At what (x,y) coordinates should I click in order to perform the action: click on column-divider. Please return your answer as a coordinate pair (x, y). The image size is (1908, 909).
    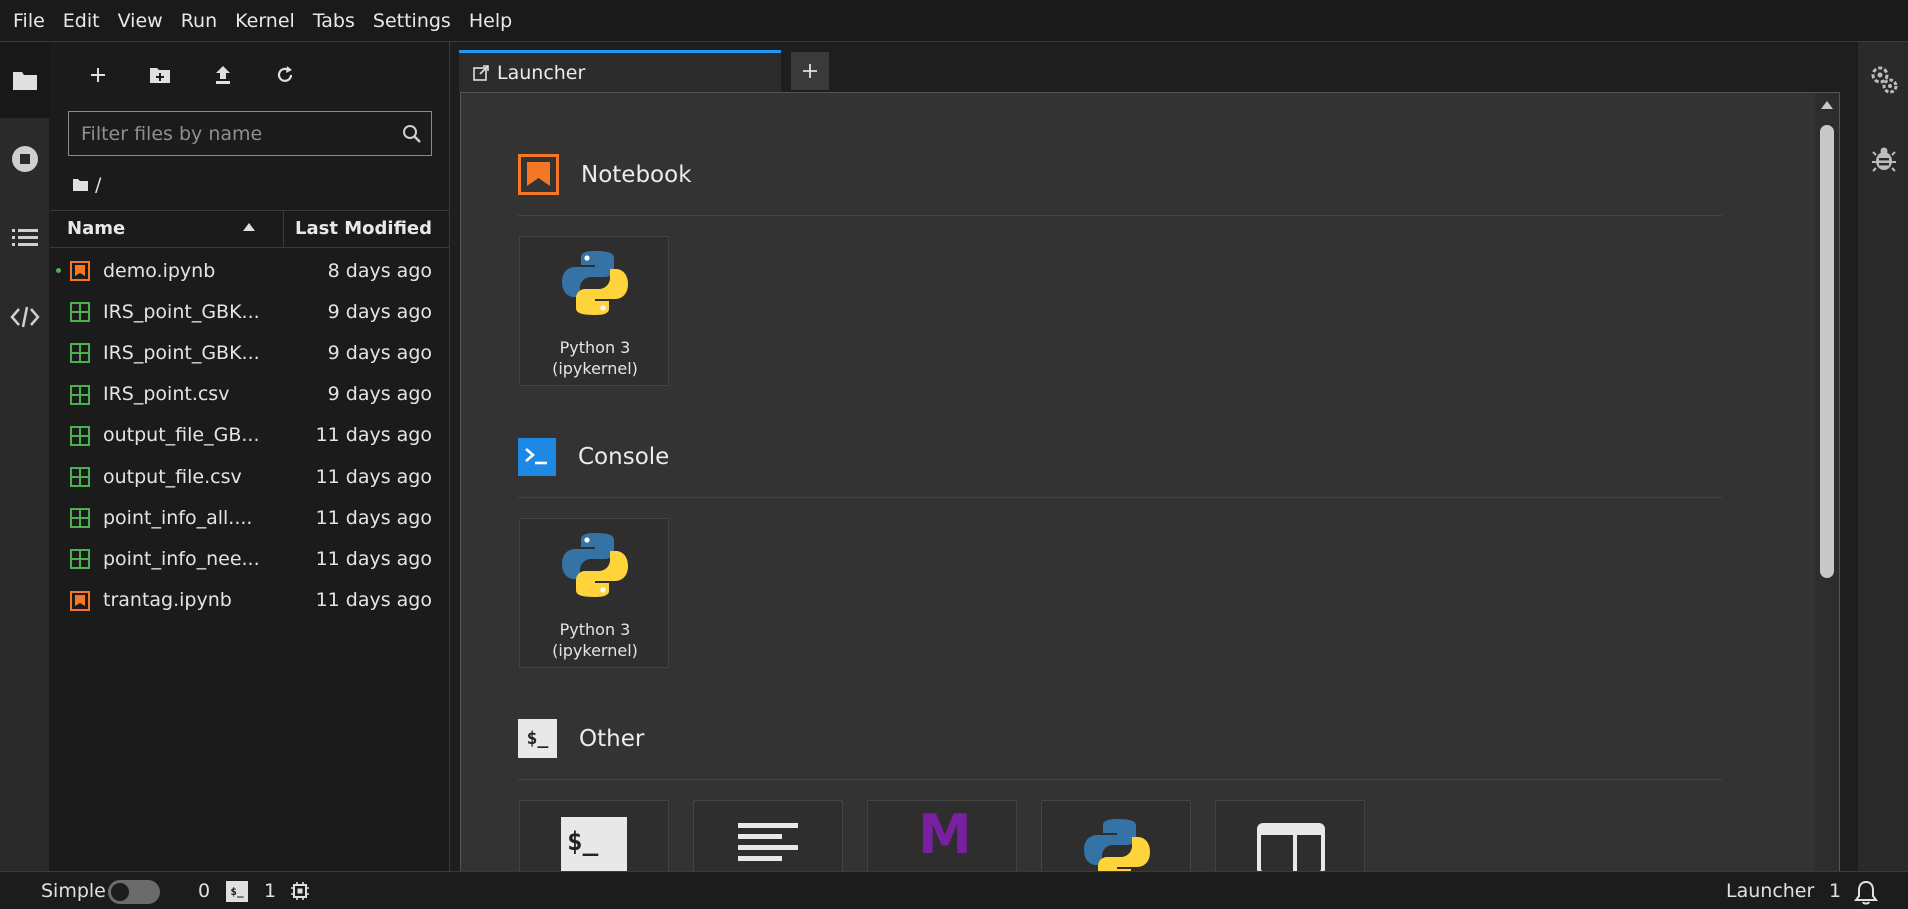
    Looking at the image, I should click on (283, 229).